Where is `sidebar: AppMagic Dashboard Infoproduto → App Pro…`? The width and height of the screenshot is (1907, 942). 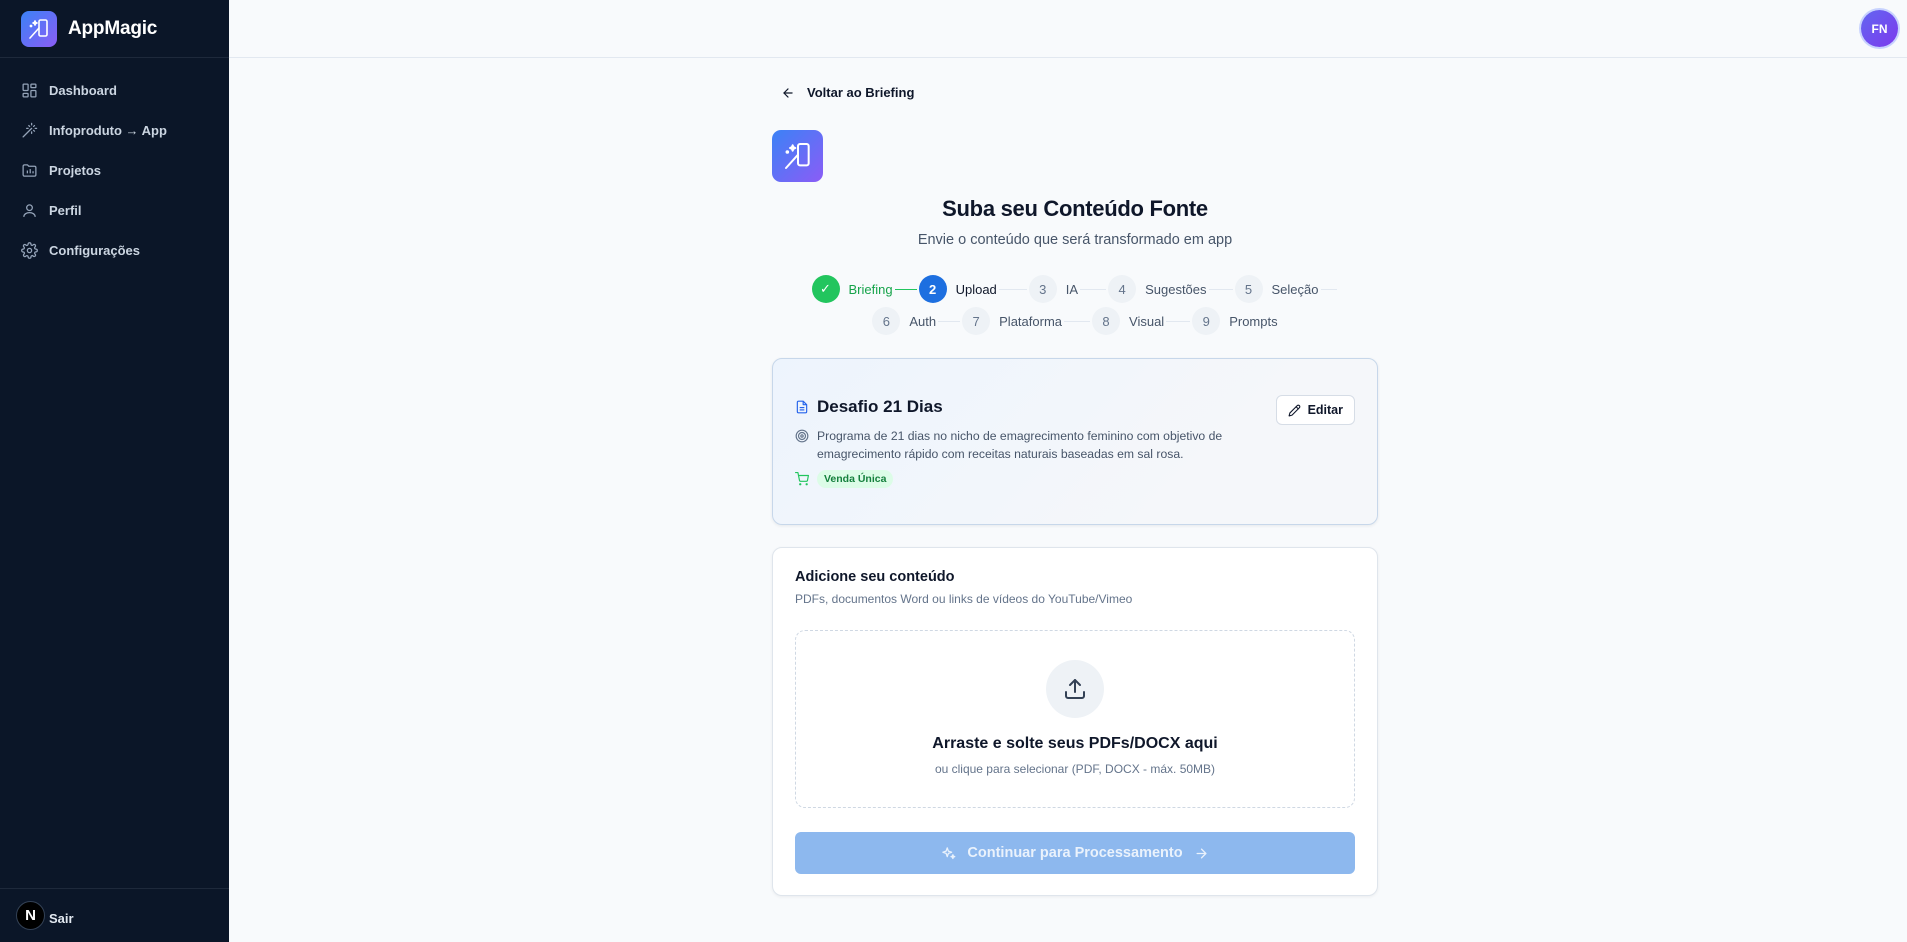
sidebar: AppMagic Dashboard Infoproduto → App Pro… is located at coordinates (114, 471).